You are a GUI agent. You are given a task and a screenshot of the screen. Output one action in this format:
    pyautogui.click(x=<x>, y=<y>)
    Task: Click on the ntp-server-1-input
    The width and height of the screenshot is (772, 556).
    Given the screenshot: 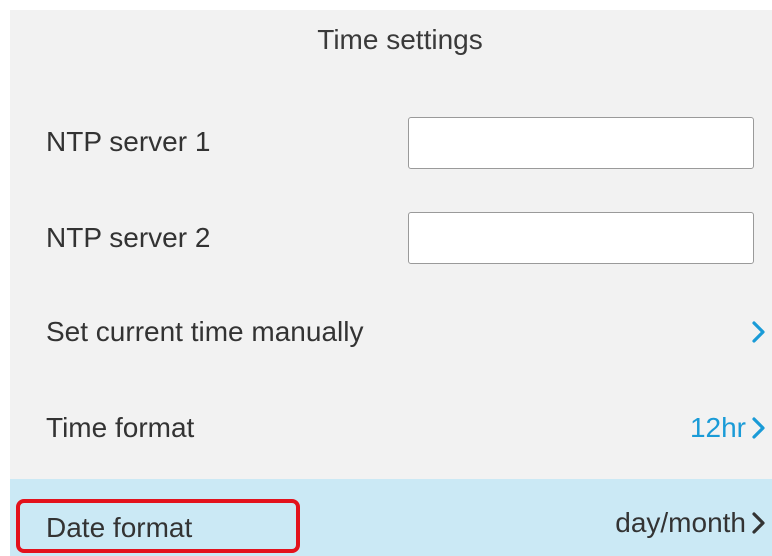 What is the action you would take?
    pyautogui.click(x=581, y=143)
    